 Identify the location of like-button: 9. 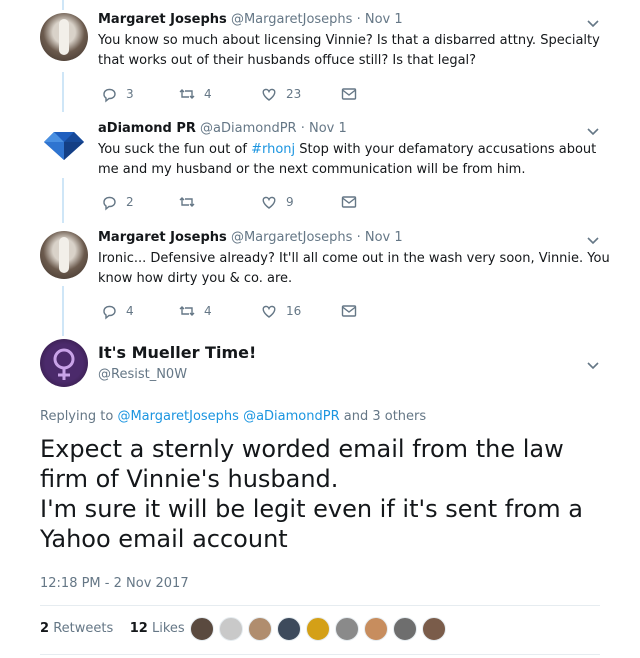
(277, 202).